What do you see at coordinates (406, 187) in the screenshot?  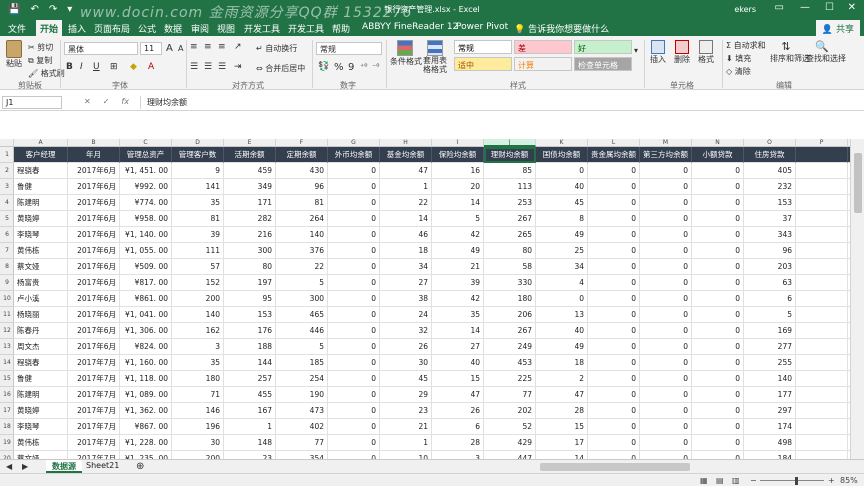 I see `table-cell: 1` at bounding box center [406, 187].